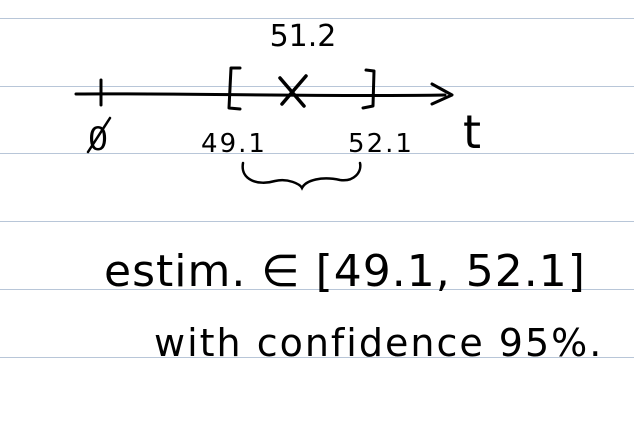  What do you see at coordinates (368, 89) in the screenshot?
I see `interval-right-bracket` at bounding box center [368, 89].